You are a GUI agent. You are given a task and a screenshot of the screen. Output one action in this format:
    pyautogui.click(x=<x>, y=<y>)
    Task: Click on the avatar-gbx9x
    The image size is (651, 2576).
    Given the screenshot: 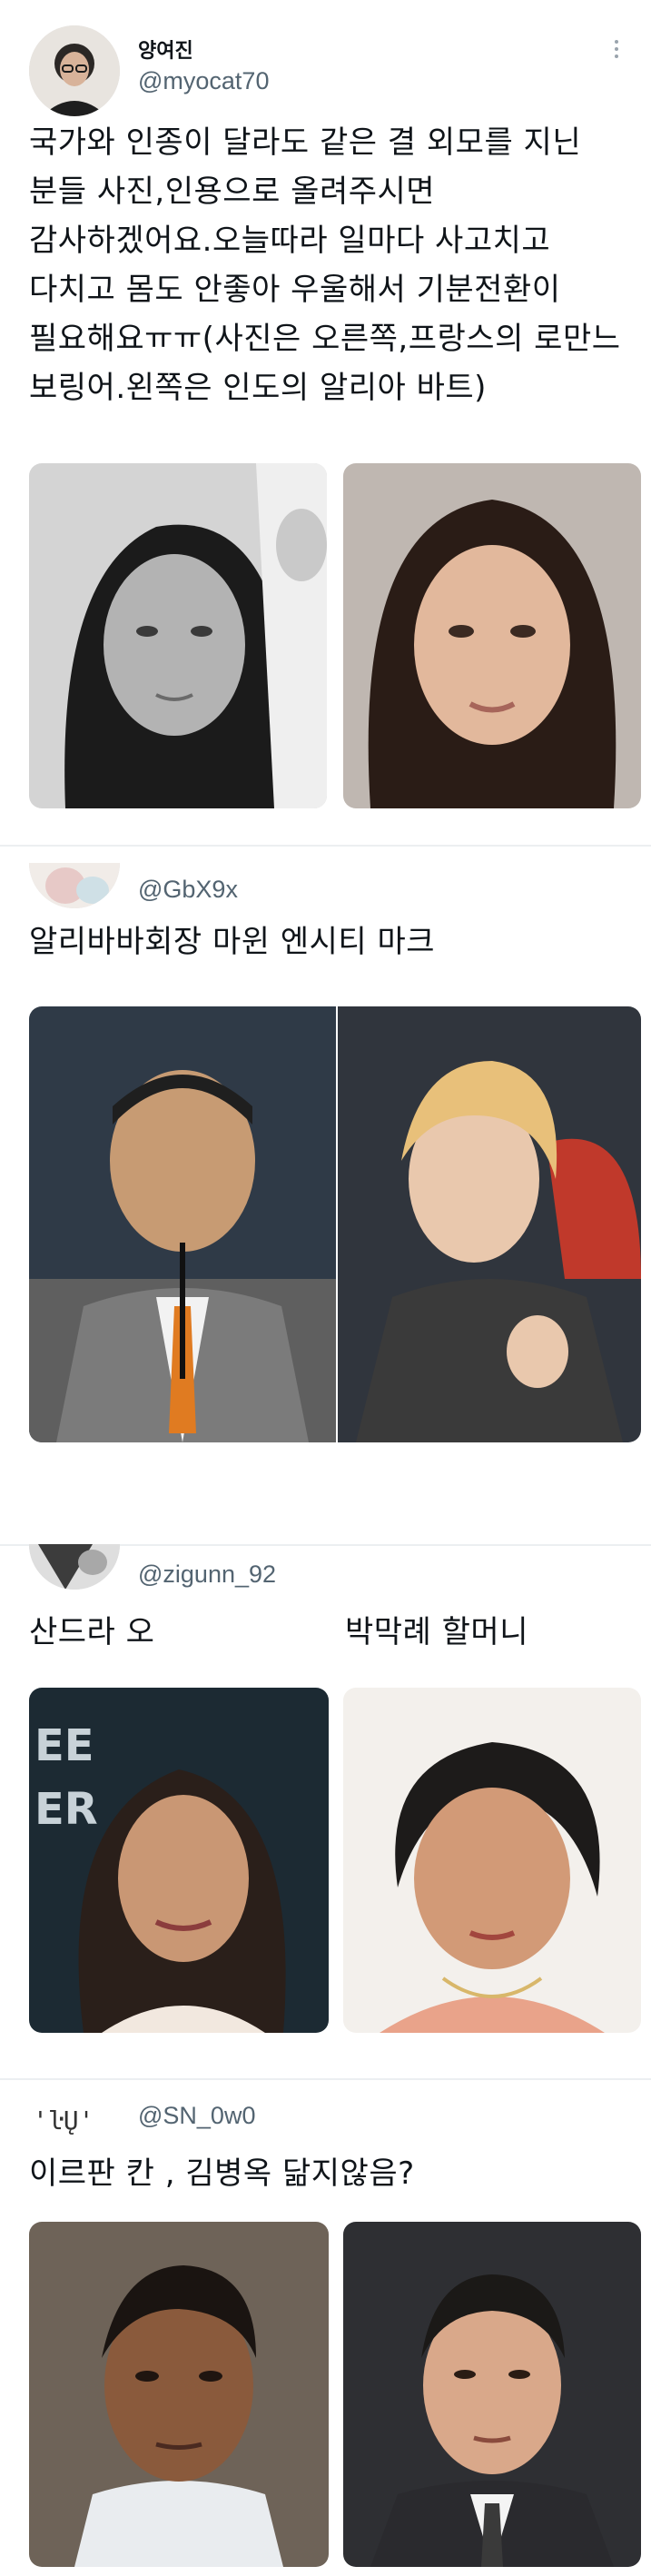 What is the action you would take?
    pyautogui.click(x=74, y=885)
    